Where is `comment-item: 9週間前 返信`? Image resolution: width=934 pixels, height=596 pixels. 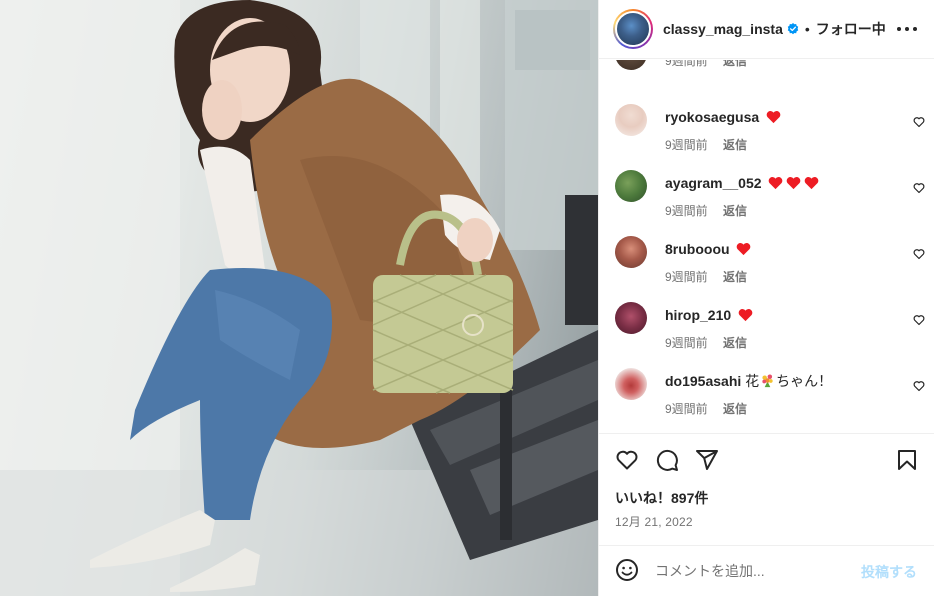 comment-item: 9週間前 返信 is located at coordinates (770, 78).